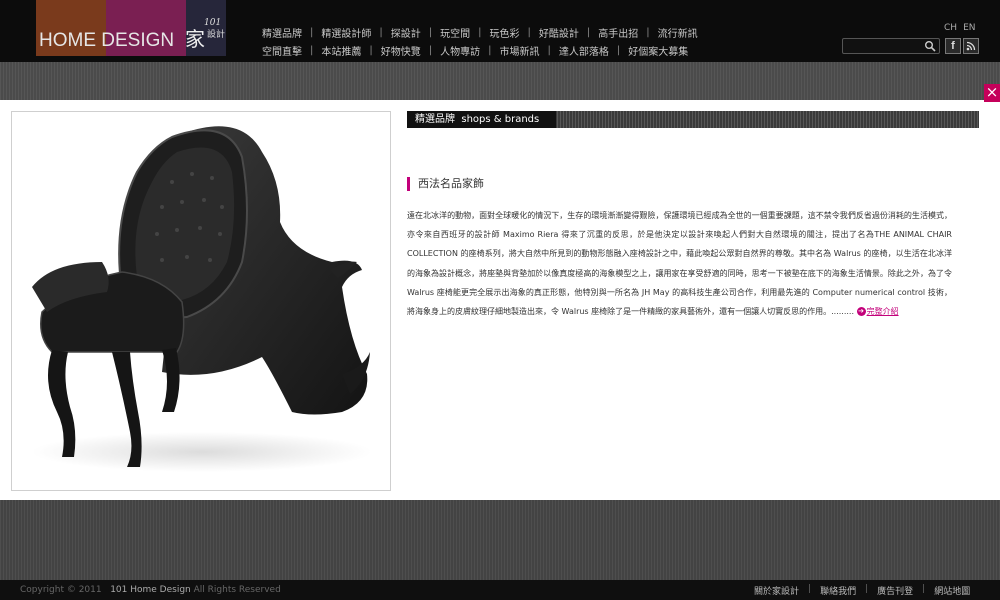  What do you see at coordinates (658, 50) in the screenshot?
I see `nav-case-collection: 好個案大募集` at bounding box center [658, 50].